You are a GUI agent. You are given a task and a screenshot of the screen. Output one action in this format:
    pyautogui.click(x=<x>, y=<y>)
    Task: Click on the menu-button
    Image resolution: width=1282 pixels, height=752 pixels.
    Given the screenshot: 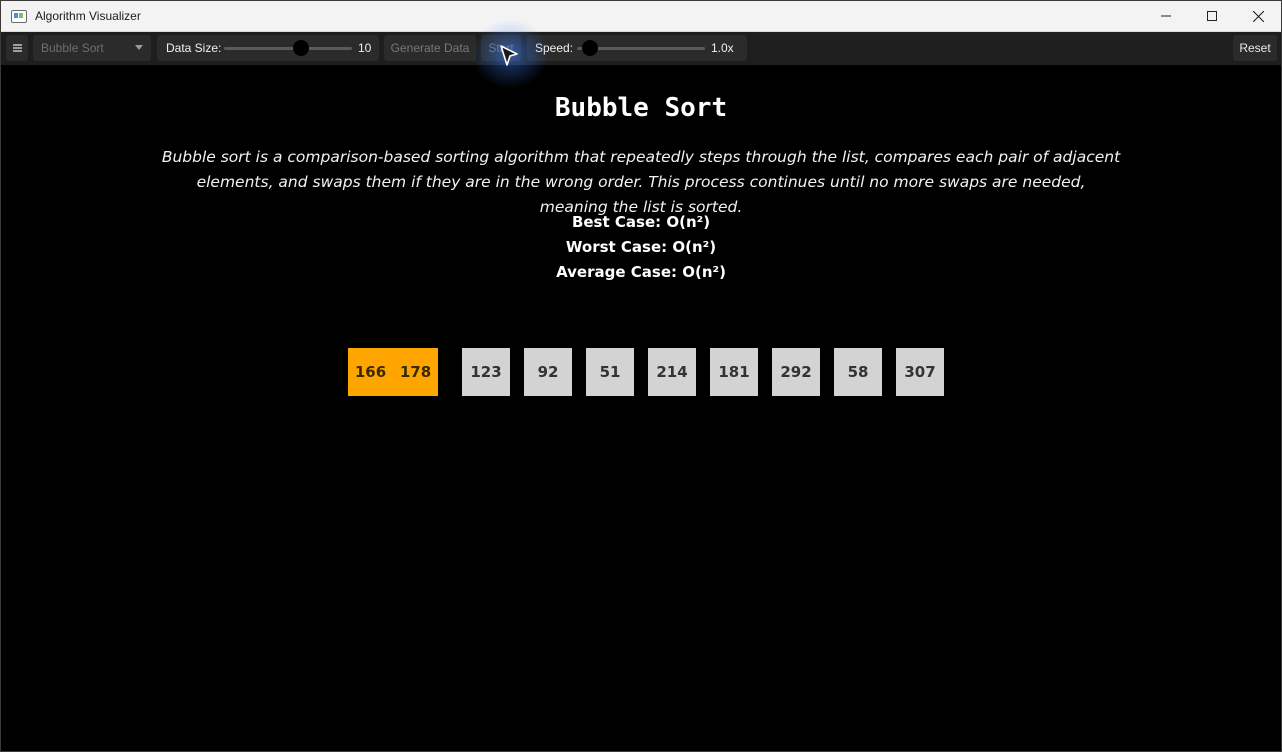 What is the action you would take?
    pyautogui.click(x=17, y=48)
    